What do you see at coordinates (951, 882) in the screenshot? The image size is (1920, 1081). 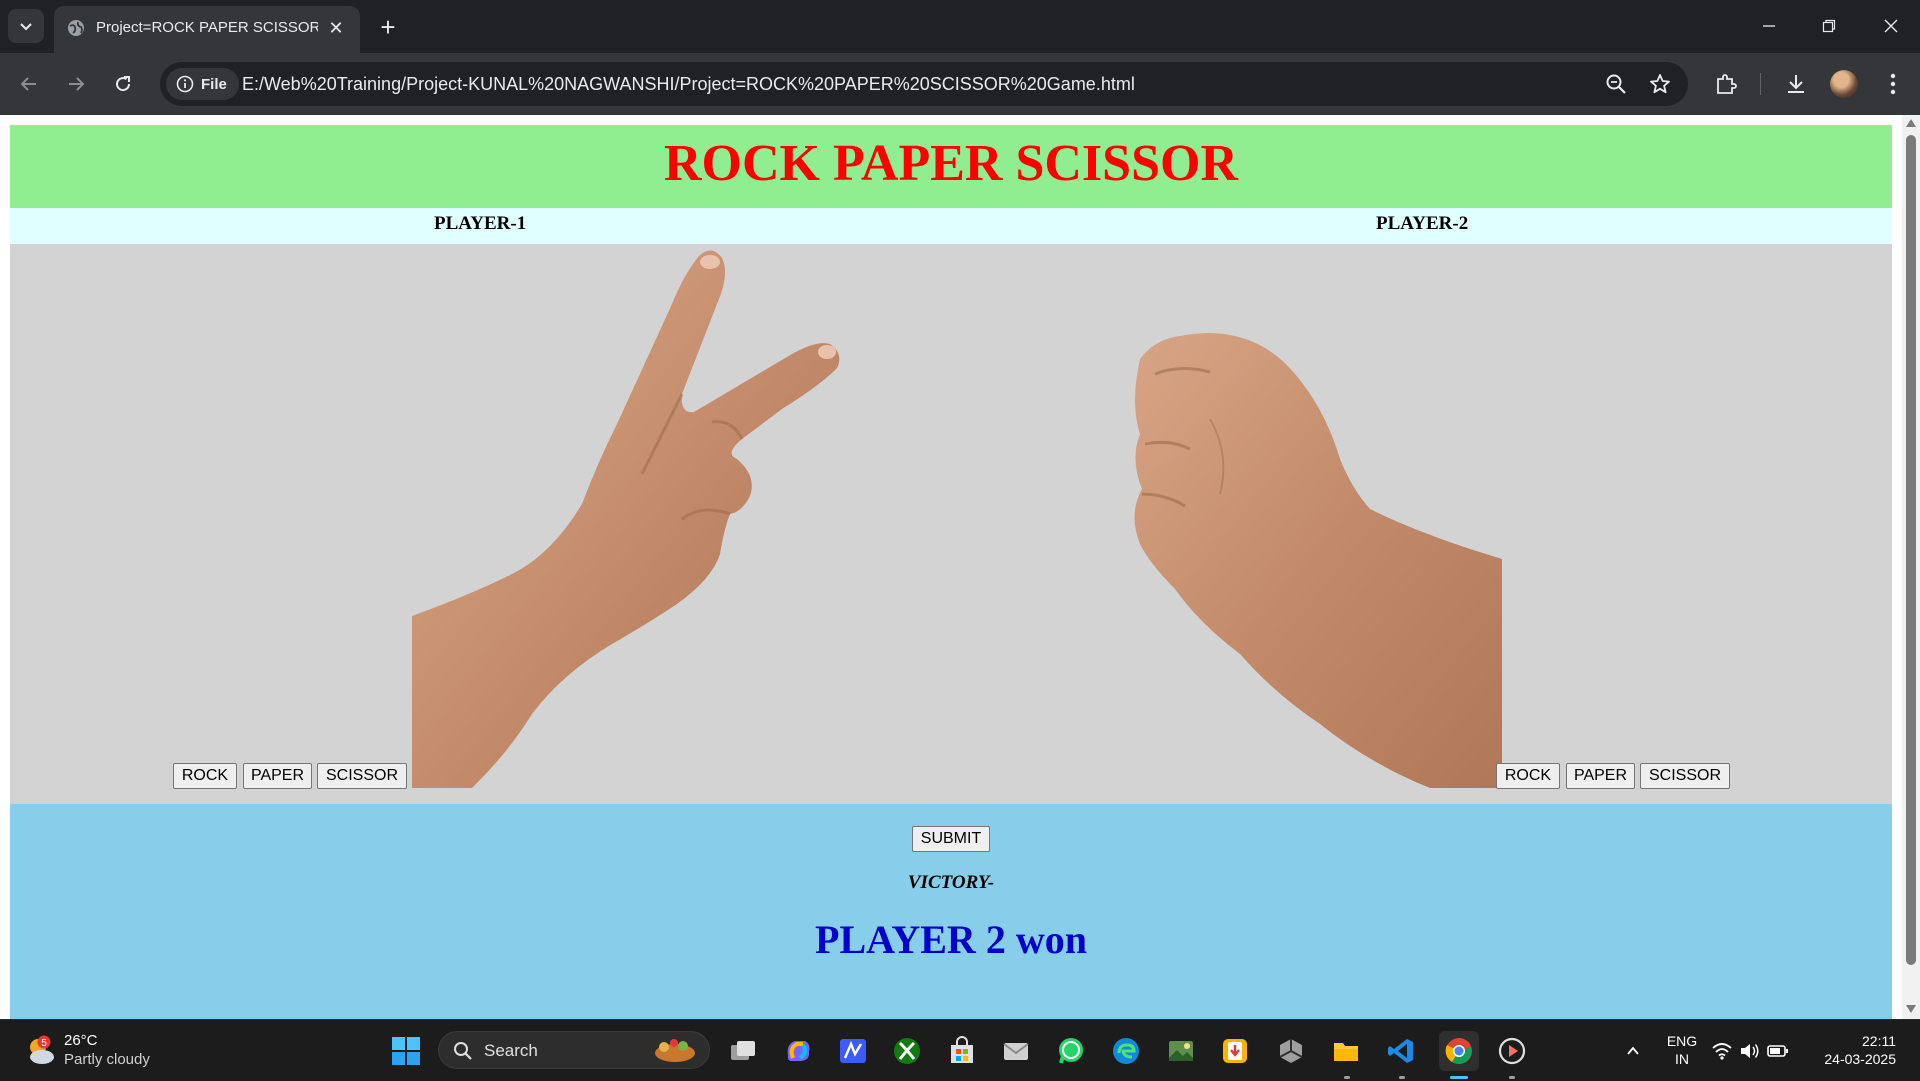 I see `victory-label: VICTORY-` at bounding box center [951, 882].